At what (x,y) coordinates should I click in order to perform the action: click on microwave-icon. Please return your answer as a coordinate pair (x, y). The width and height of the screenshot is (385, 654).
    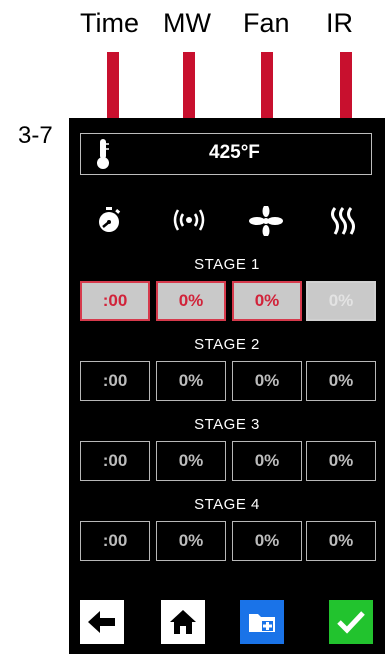
    Looking at the image, I should click on (189, 220).